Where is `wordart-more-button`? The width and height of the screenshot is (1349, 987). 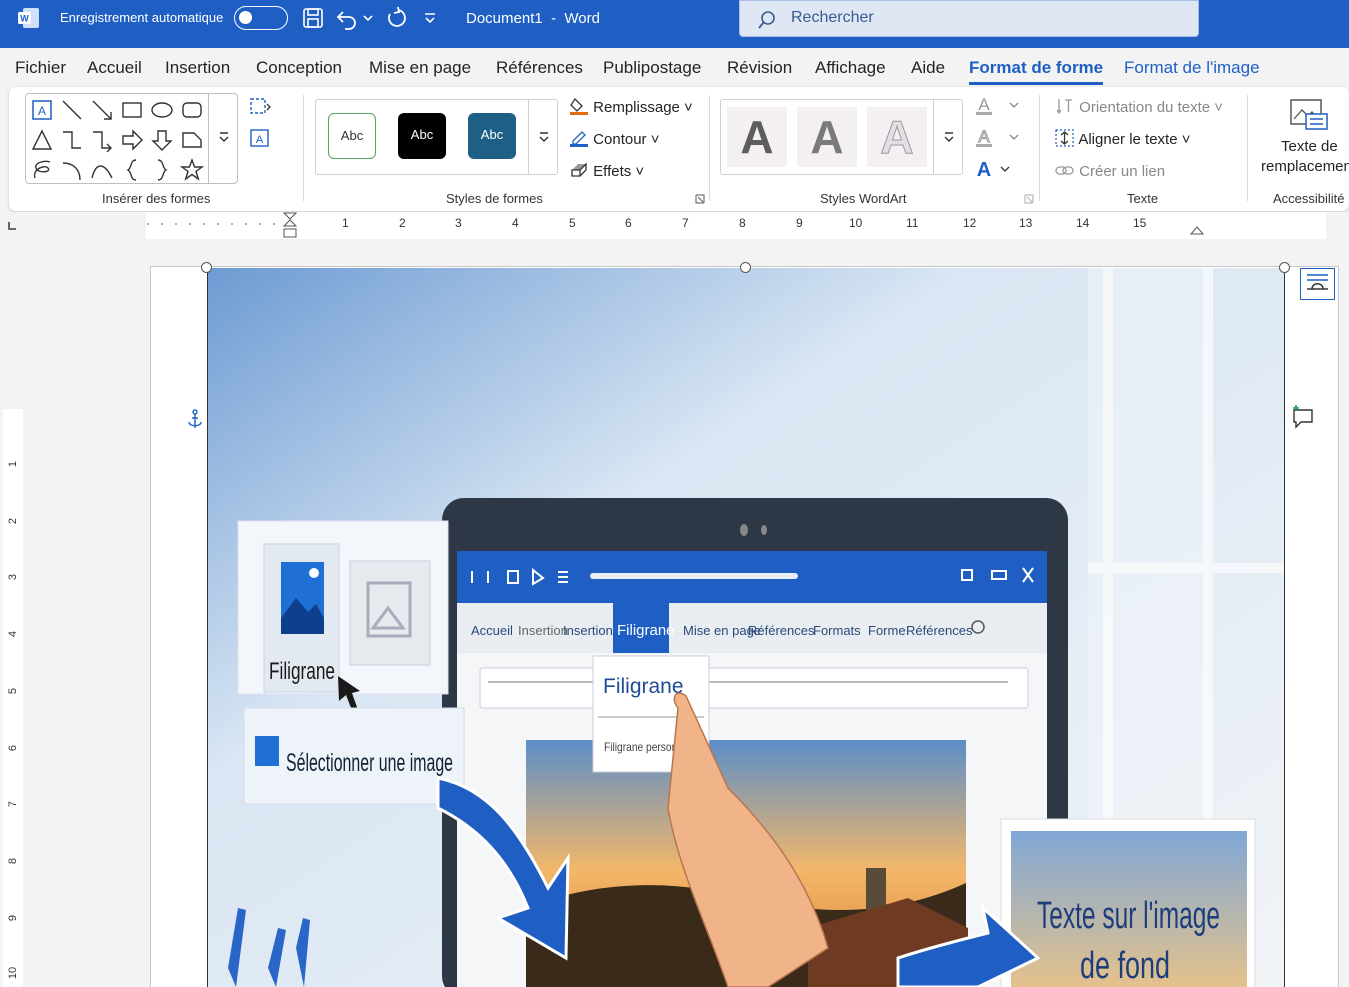 wordart-more-button is located at coordinates (948, 137).